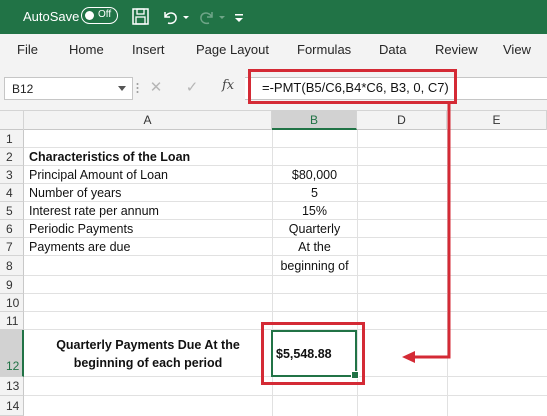  I want to click on annotation-arrow, so click(426, 233).